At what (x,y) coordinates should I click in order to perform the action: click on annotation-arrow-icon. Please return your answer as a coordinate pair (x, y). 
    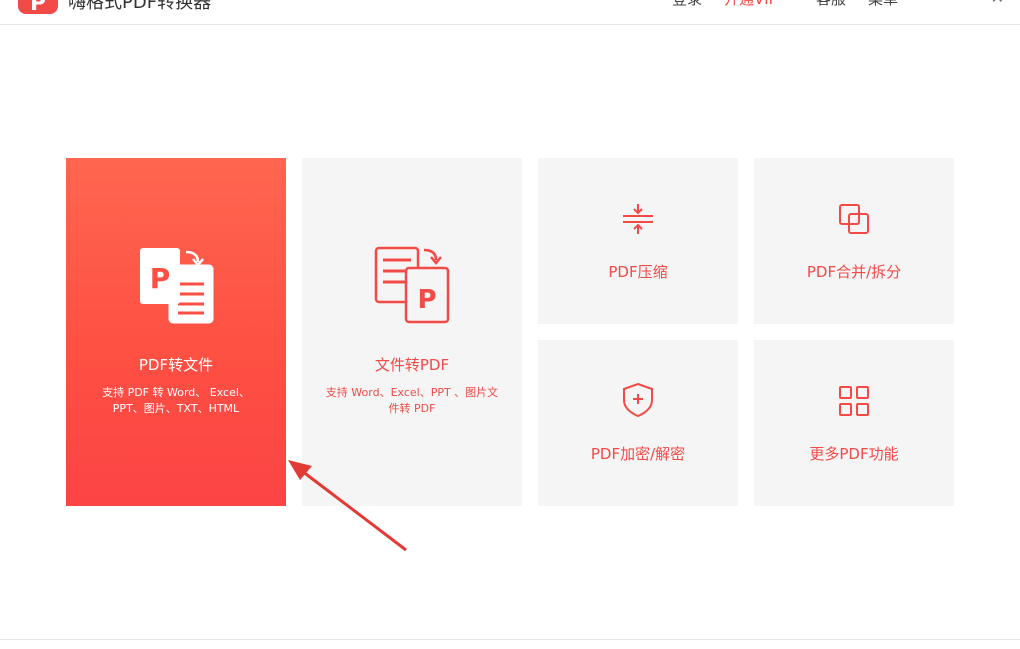
    Looking at the image, I should click on (347, 506).